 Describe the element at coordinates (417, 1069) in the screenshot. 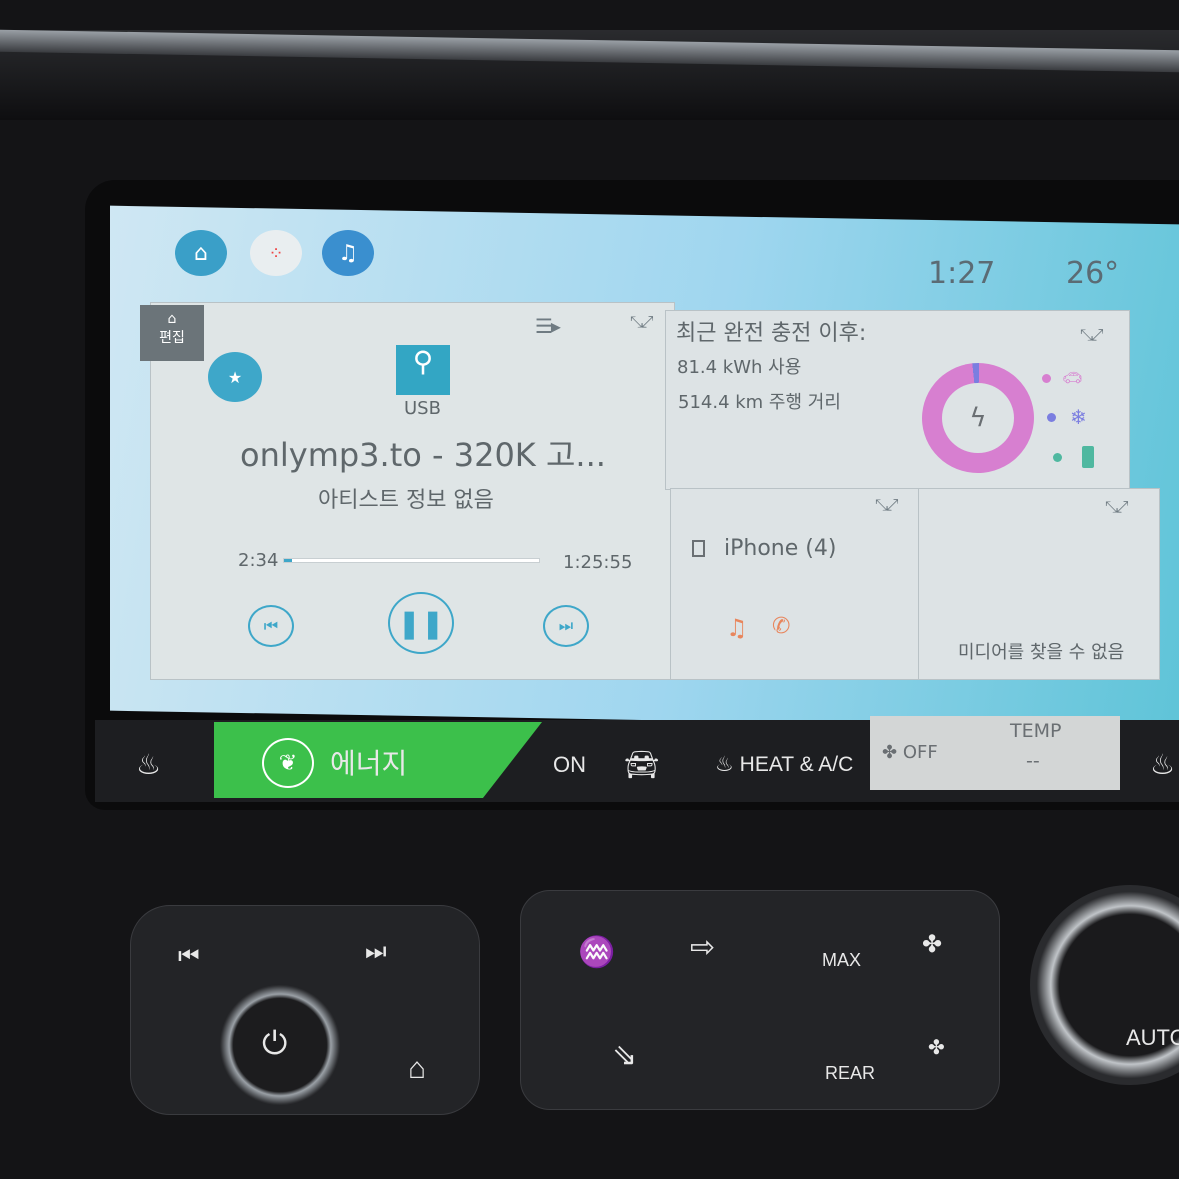

I see `hw-home-button: ⌂` at that location.